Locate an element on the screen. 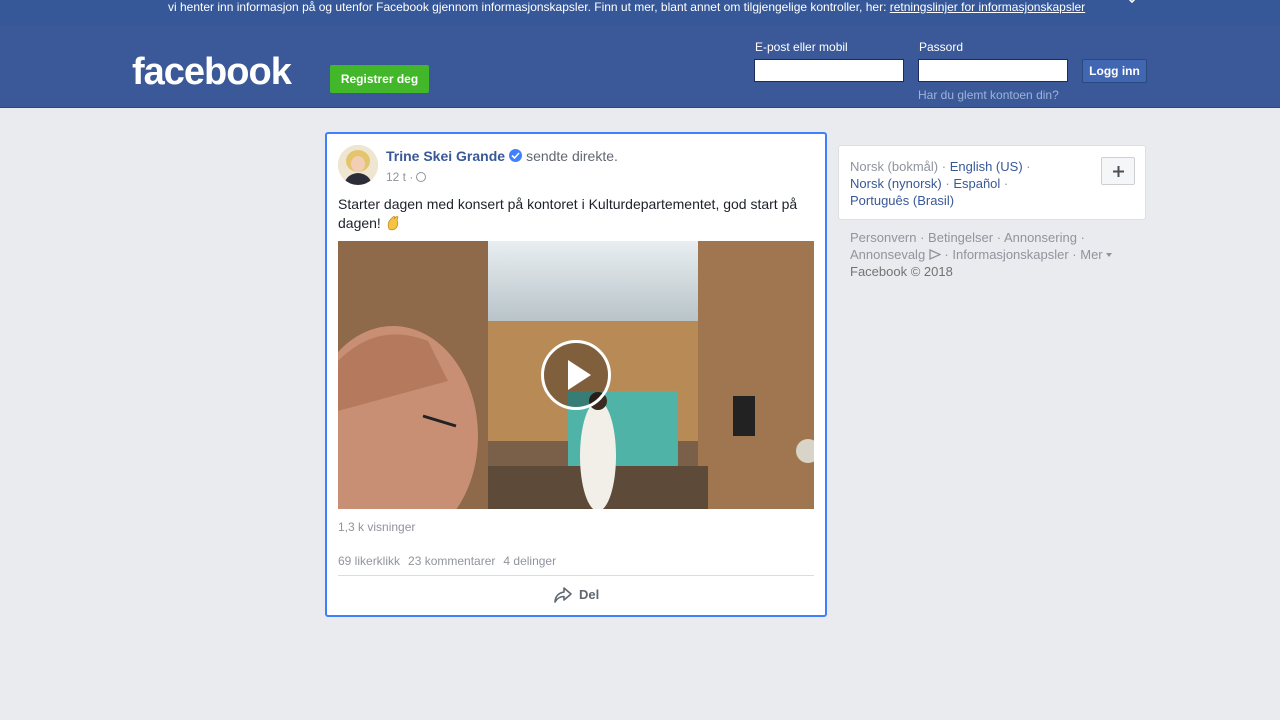 The height and width of the screenshot is (720, 1280). clapping-hands-icon is located at coordinates (393, 223).